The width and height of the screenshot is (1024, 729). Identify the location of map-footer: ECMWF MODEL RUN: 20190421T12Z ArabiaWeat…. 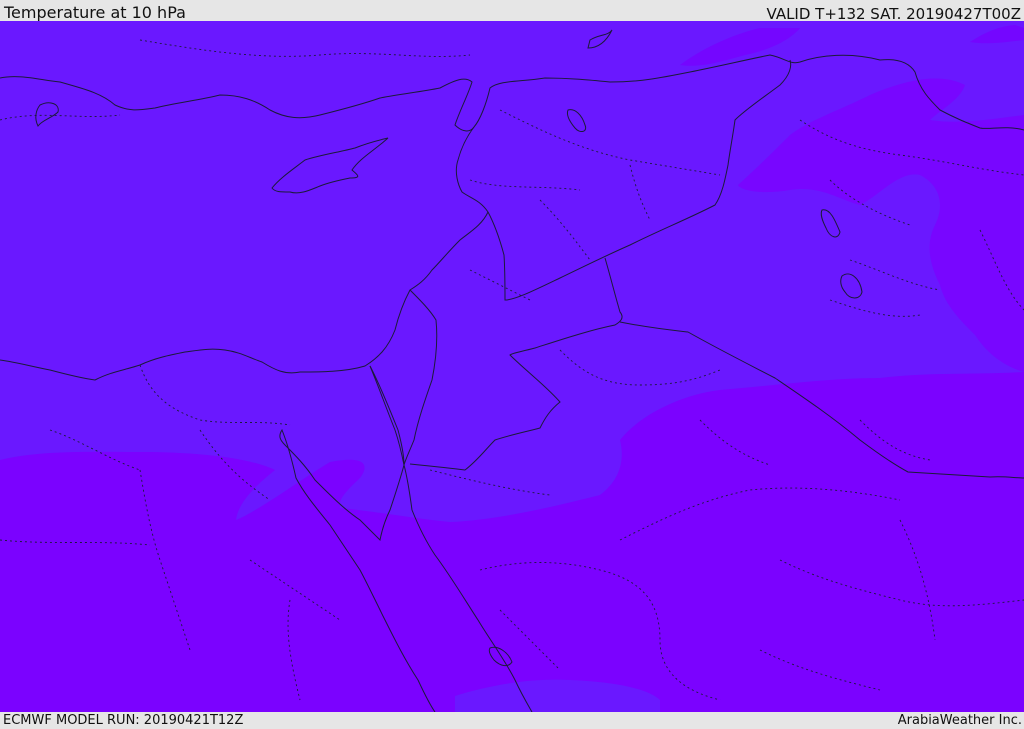
(512, 720).